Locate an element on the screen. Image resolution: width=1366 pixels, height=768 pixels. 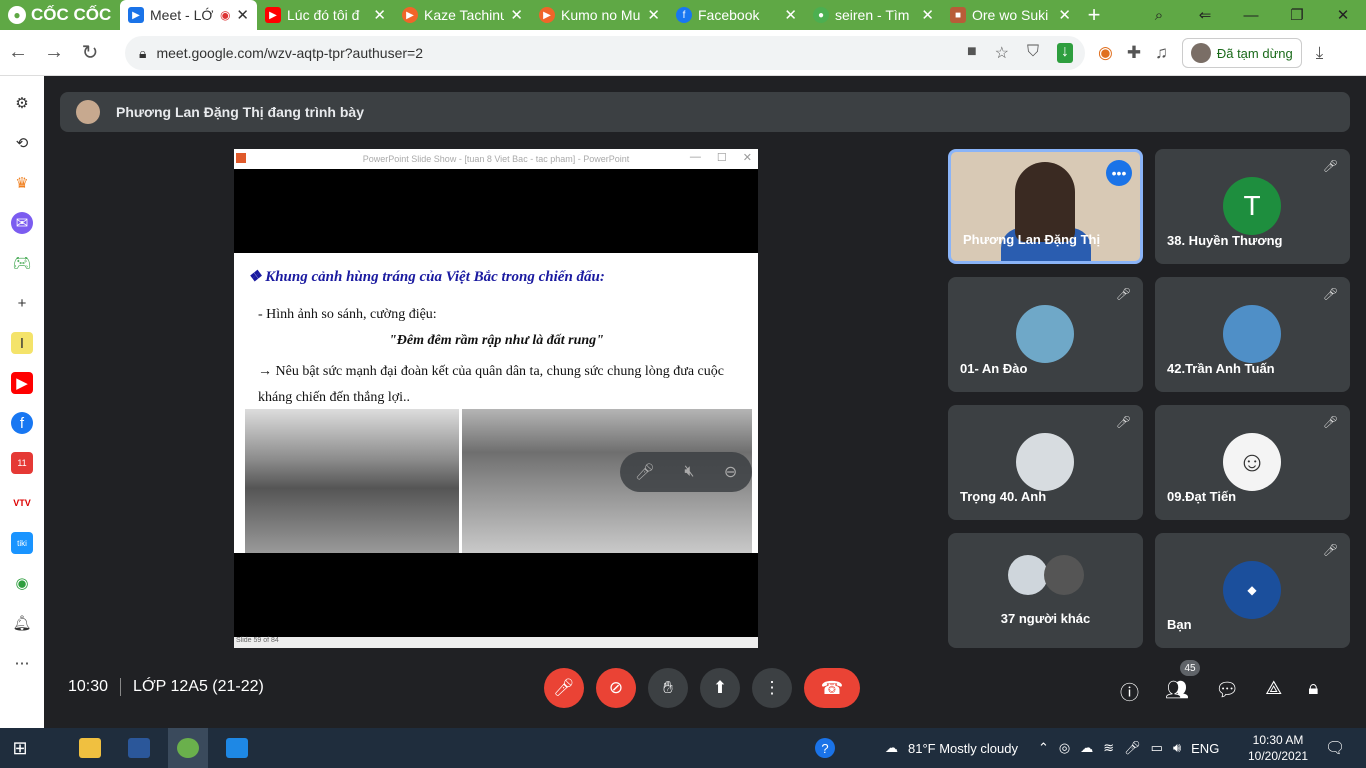
start-button: ⊞ is located at coordinates (20, 748).